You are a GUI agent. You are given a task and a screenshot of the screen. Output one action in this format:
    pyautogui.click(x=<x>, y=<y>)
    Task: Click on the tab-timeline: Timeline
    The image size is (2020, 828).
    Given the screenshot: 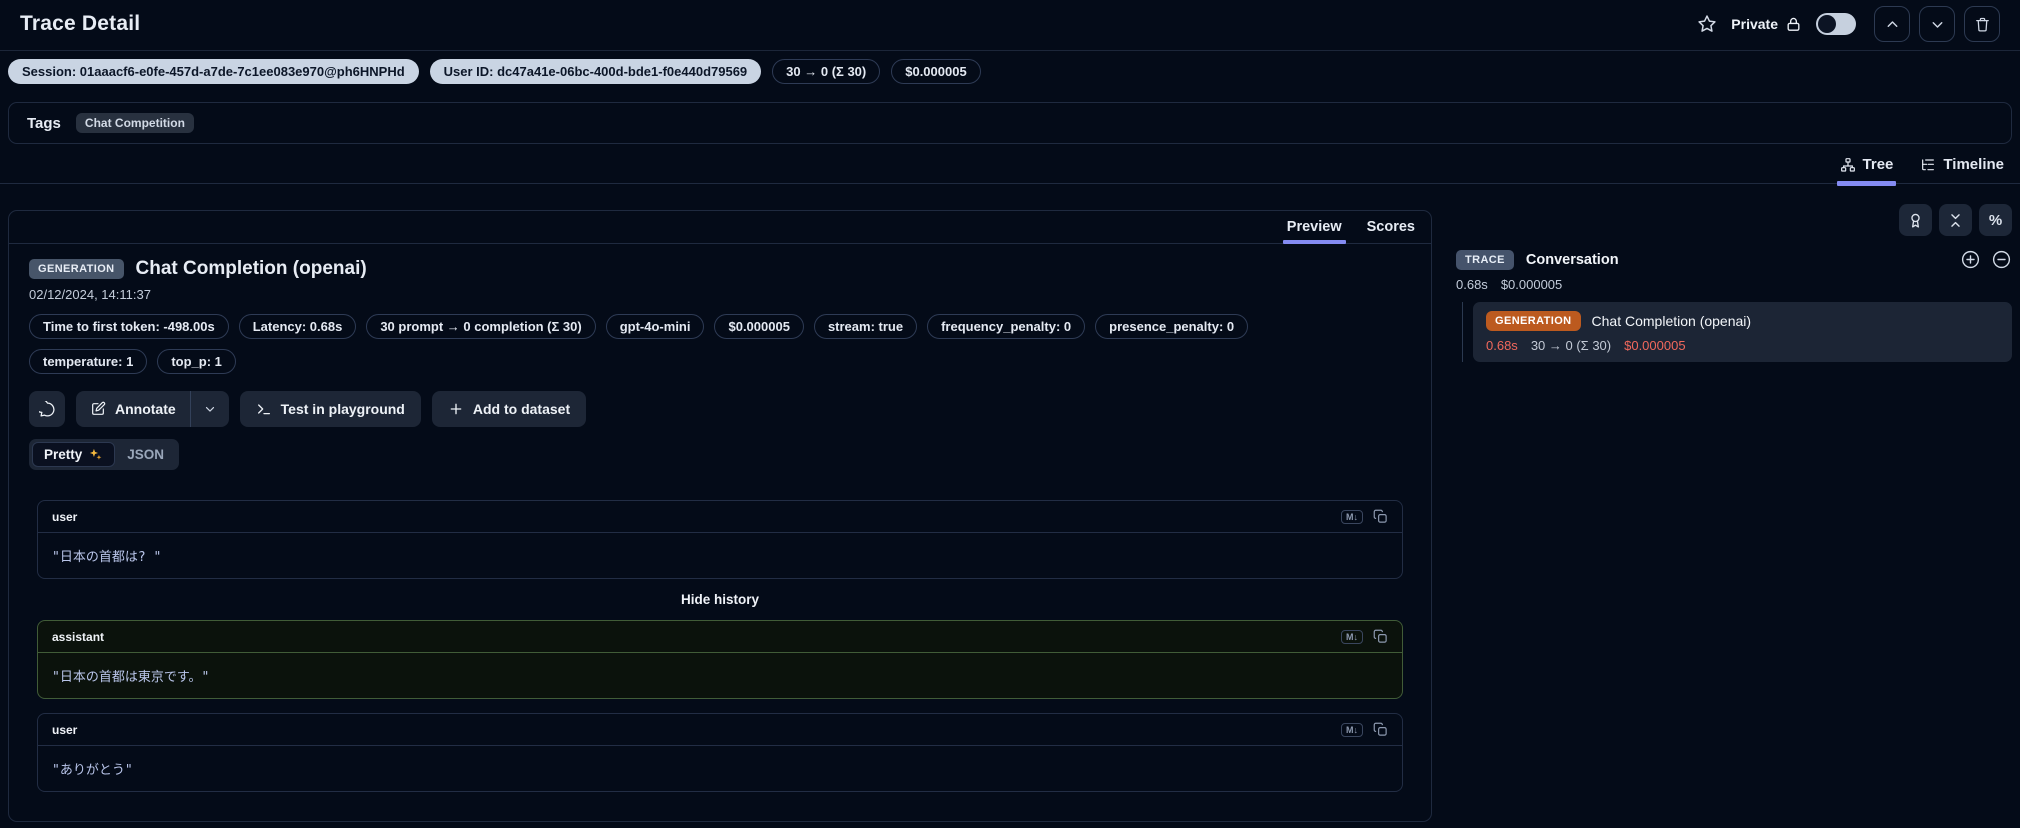 What is the action you would take?
    pyautogui.click(x=1962, y=164)
    